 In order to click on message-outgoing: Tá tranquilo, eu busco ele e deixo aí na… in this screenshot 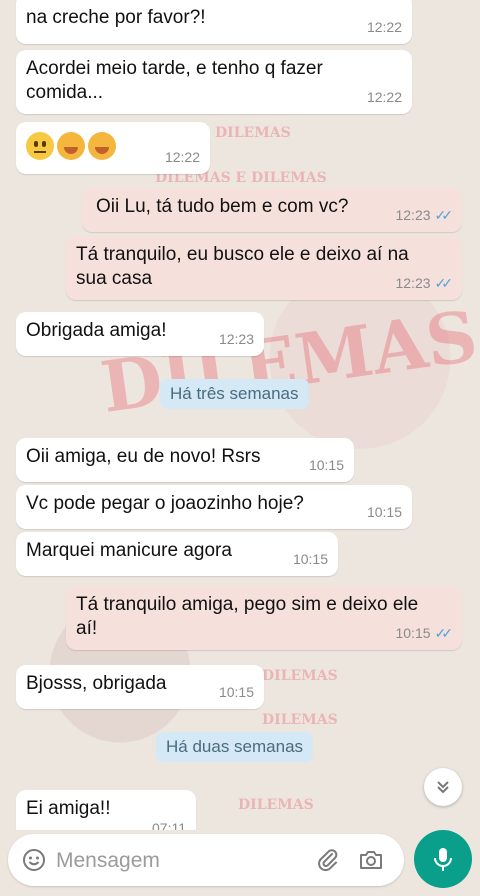, I will do `click(264, 268)`.